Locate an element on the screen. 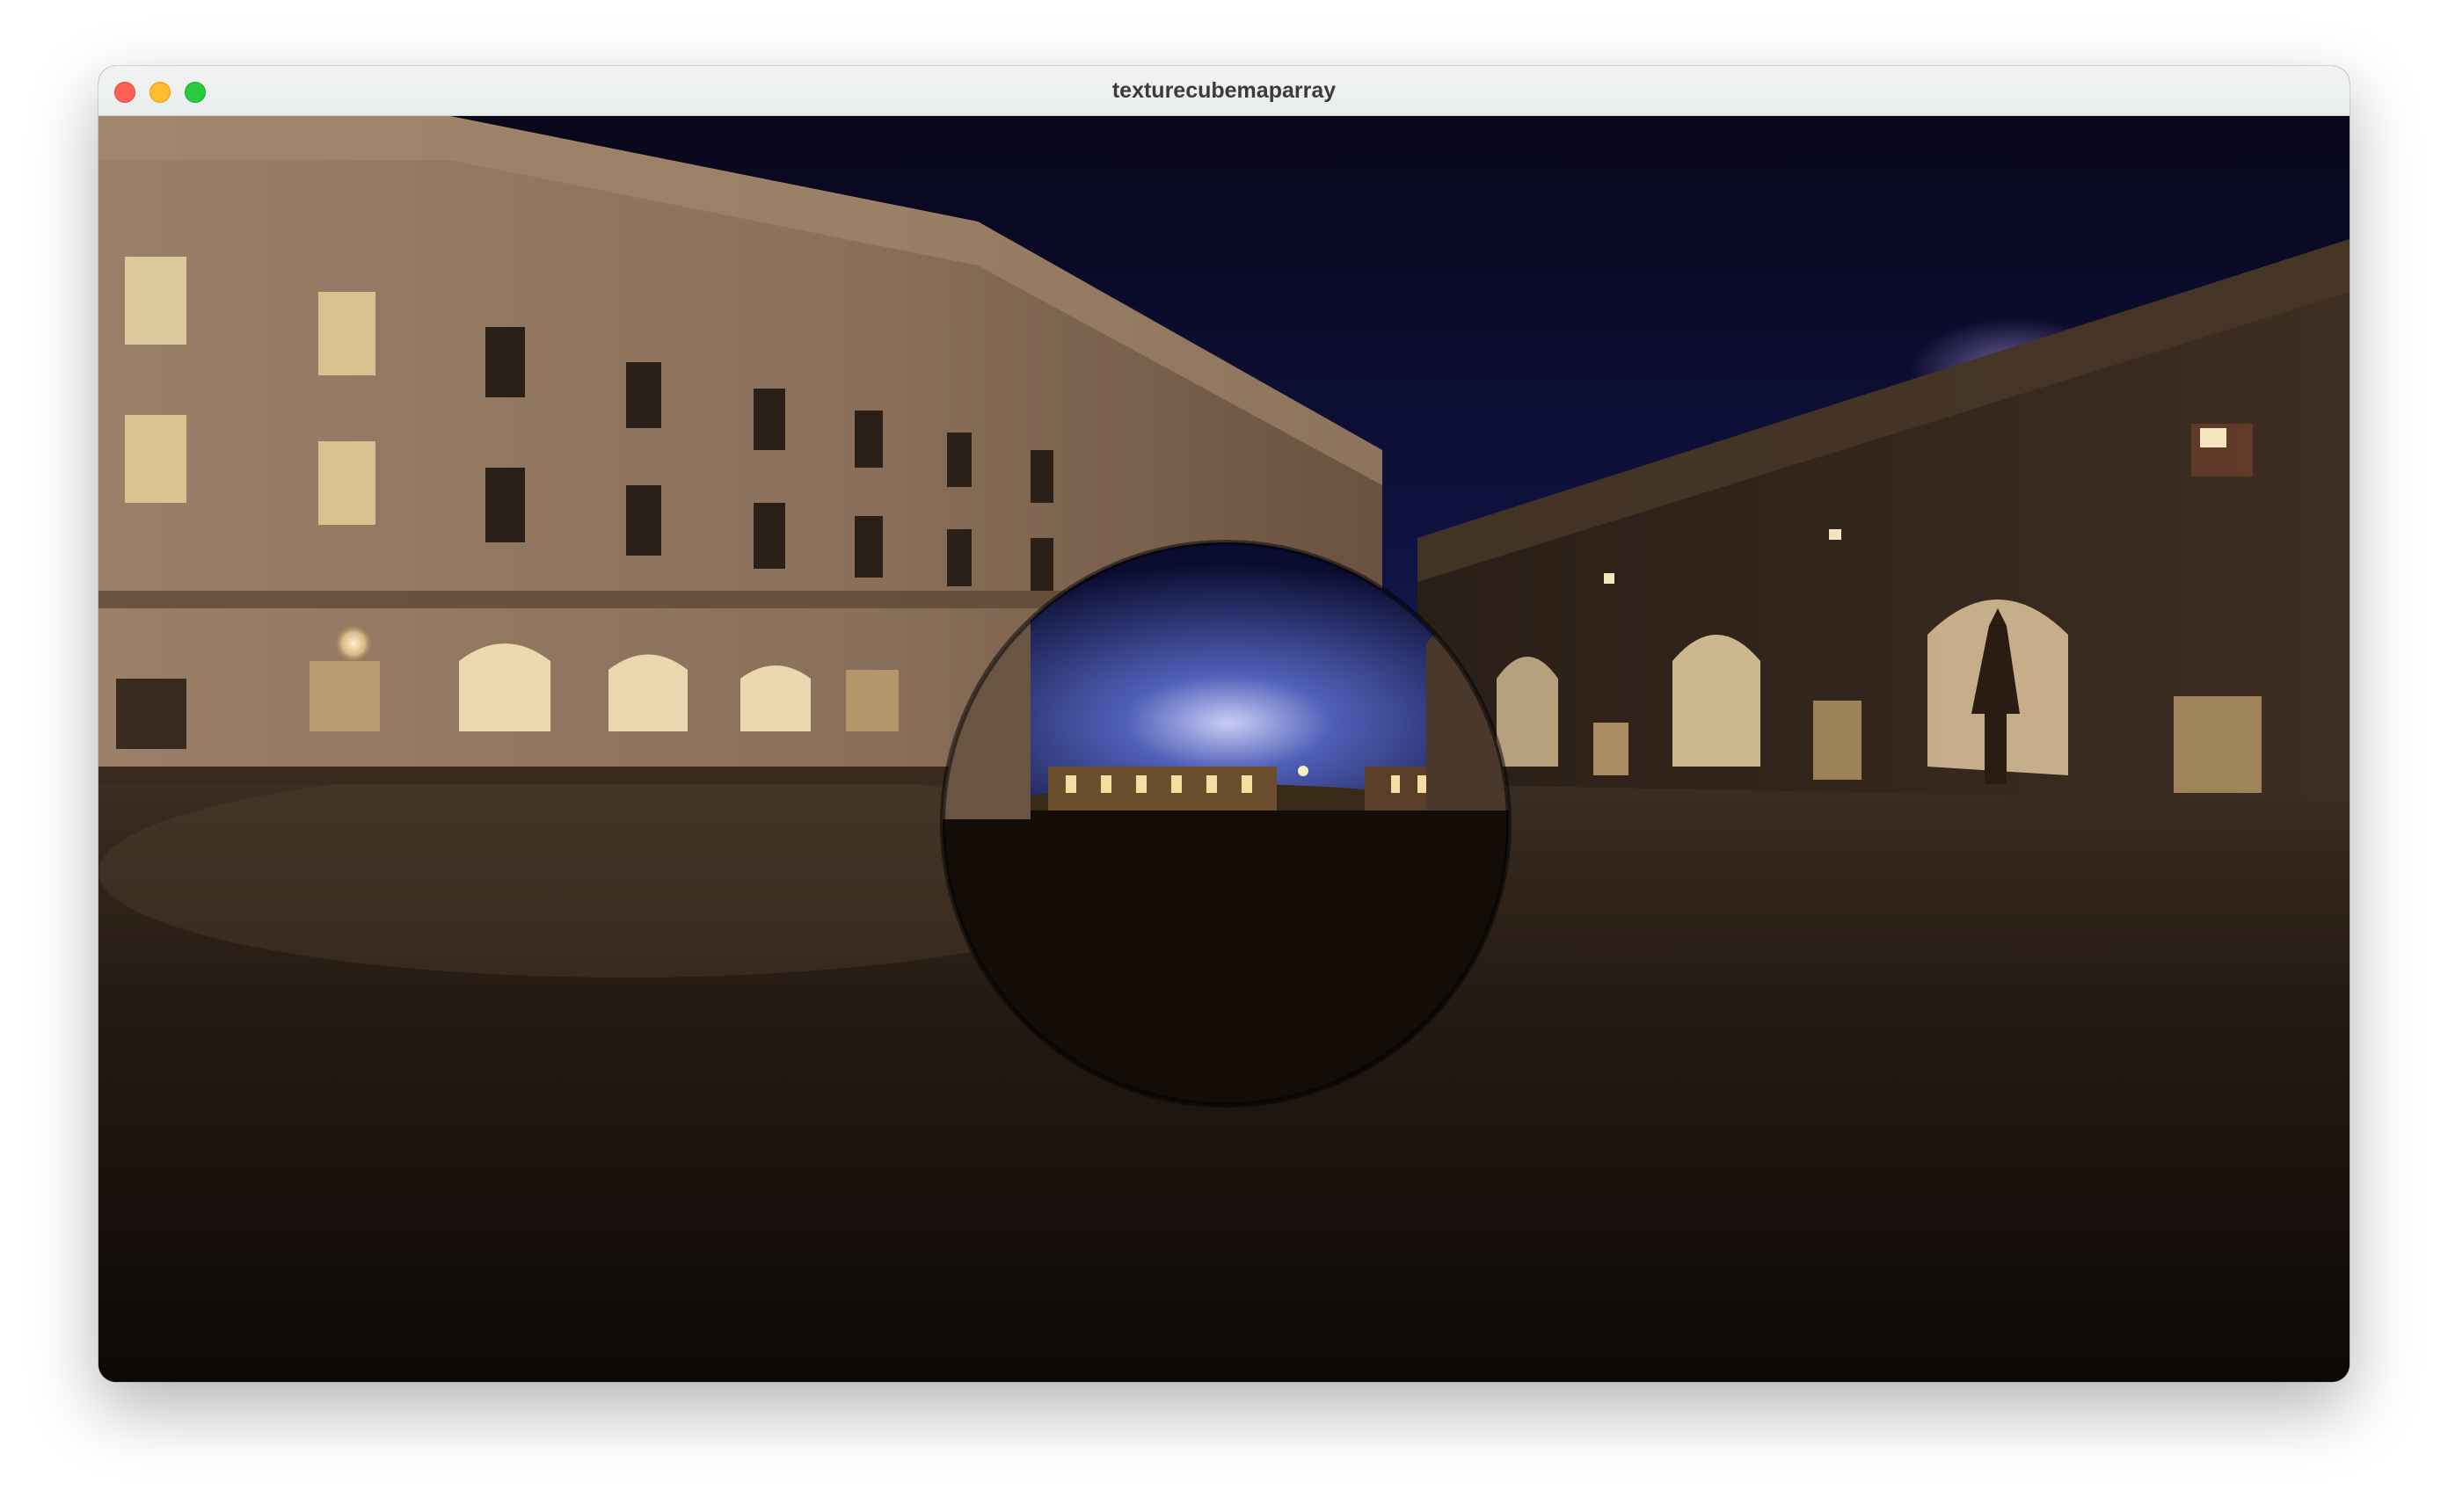 The width and height of the screenshot is (2448, 1512). window-title: texturecubemaparray is located at coordinates (1224, 91).